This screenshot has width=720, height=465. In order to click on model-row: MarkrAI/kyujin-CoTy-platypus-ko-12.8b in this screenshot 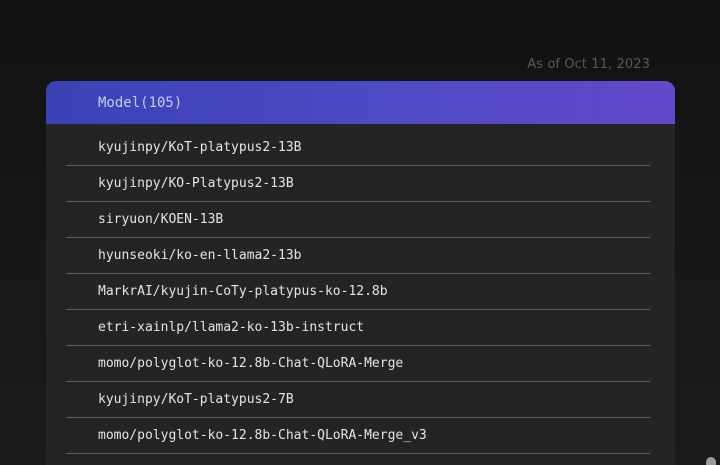, I will do `click(358, 292)`.